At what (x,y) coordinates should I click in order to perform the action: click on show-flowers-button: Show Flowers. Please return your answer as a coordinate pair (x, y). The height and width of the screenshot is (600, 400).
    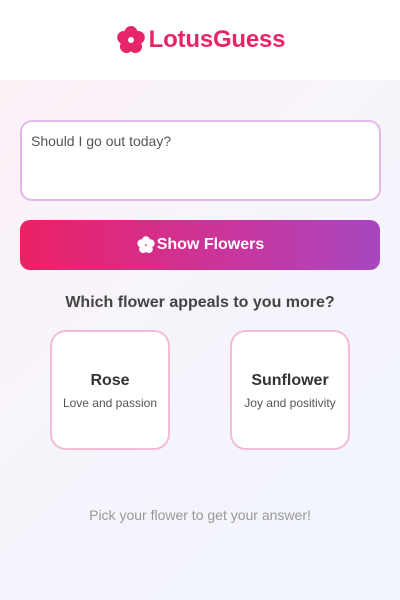
    Looking at the image, I should click on (200, 245).